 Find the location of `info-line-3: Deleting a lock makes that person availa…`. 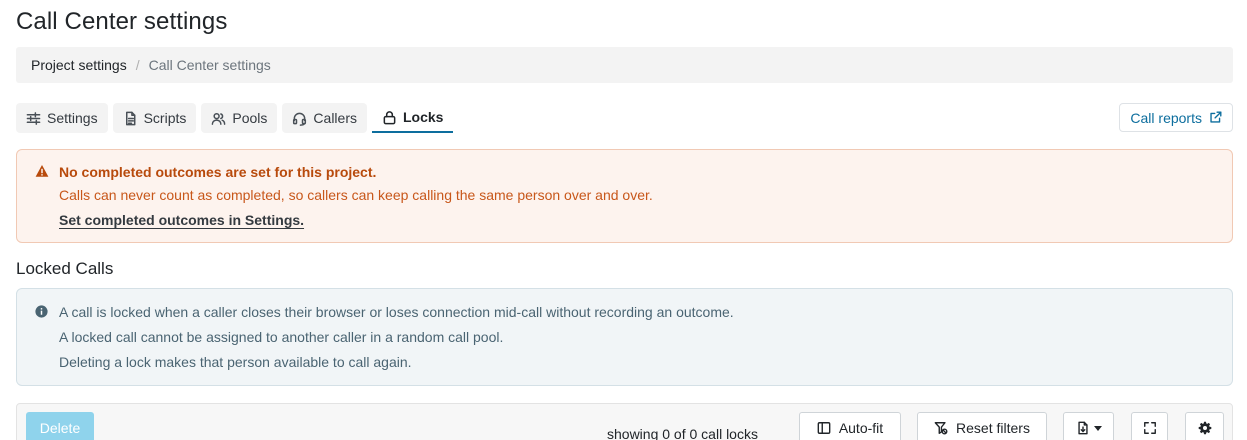

info-line-3: Deleting a lock makes that person availa… is located at coordinates (235, 362).